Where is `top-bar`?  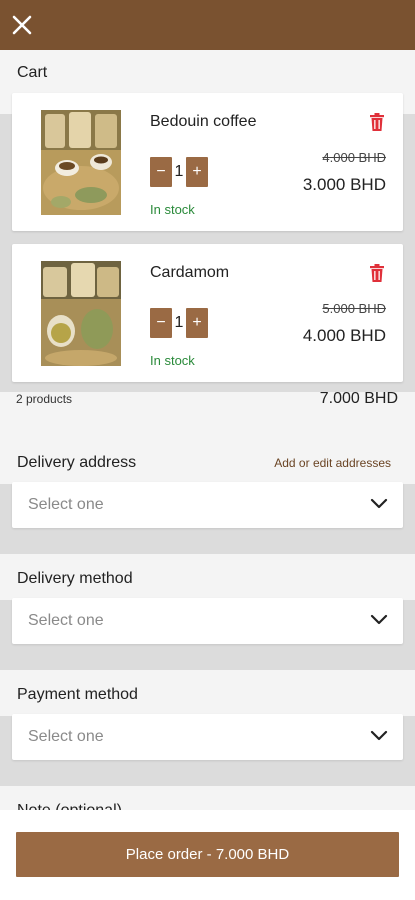 top-bar is located at coordinates (207, 25).